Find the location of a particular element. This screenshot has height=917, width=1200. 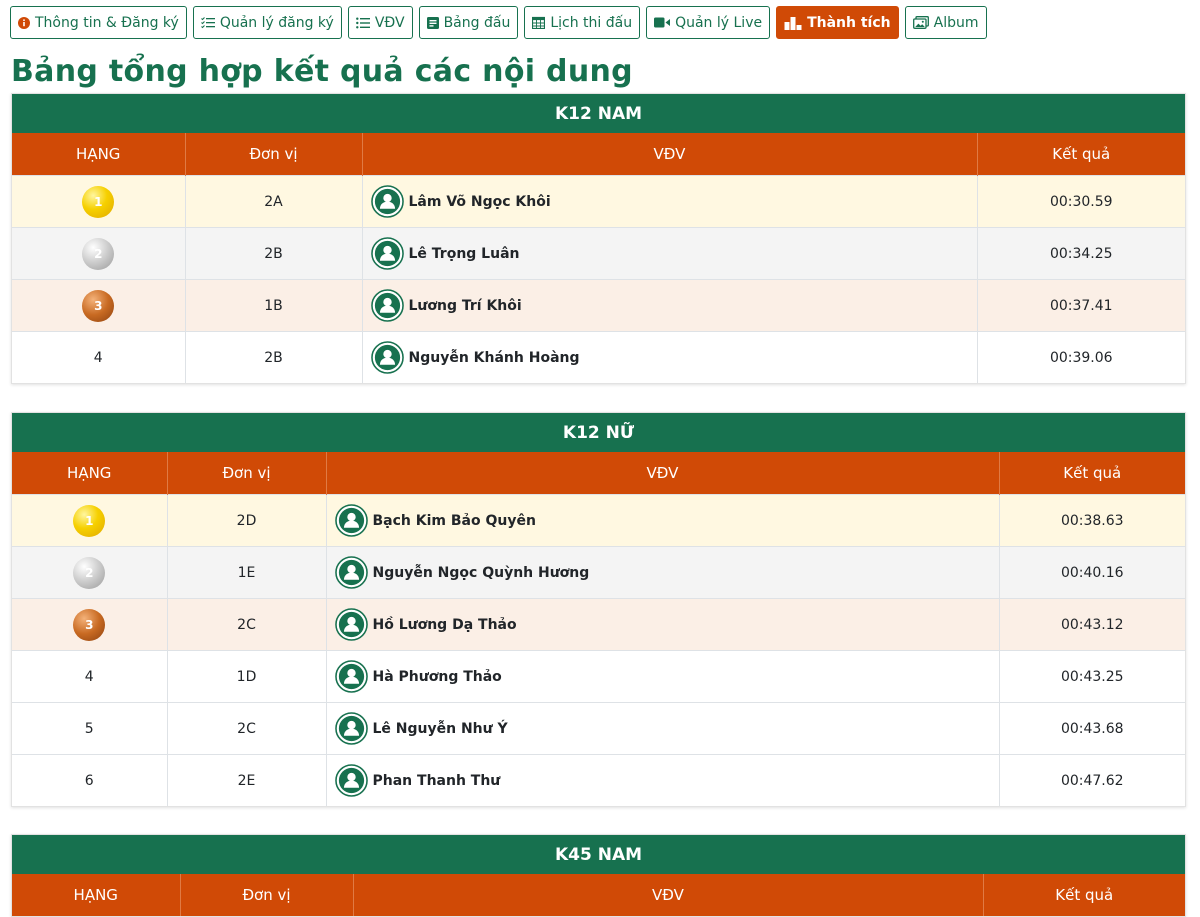

table-row: 1 2D Bạch Kim Bảo Quyên 00:38.63 is located at coordinates (598, 520).